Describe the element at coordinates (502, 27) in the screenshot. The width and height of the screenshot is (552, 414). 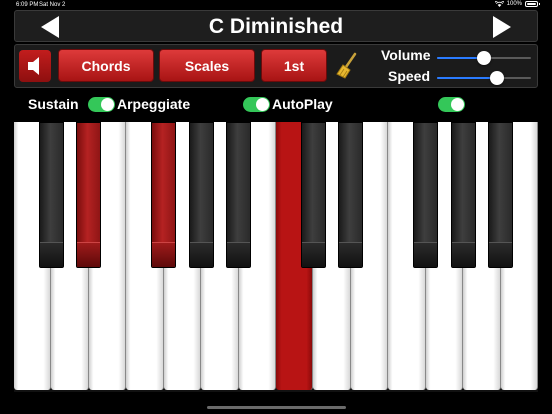
I see `triangle-right-icon` at that location.